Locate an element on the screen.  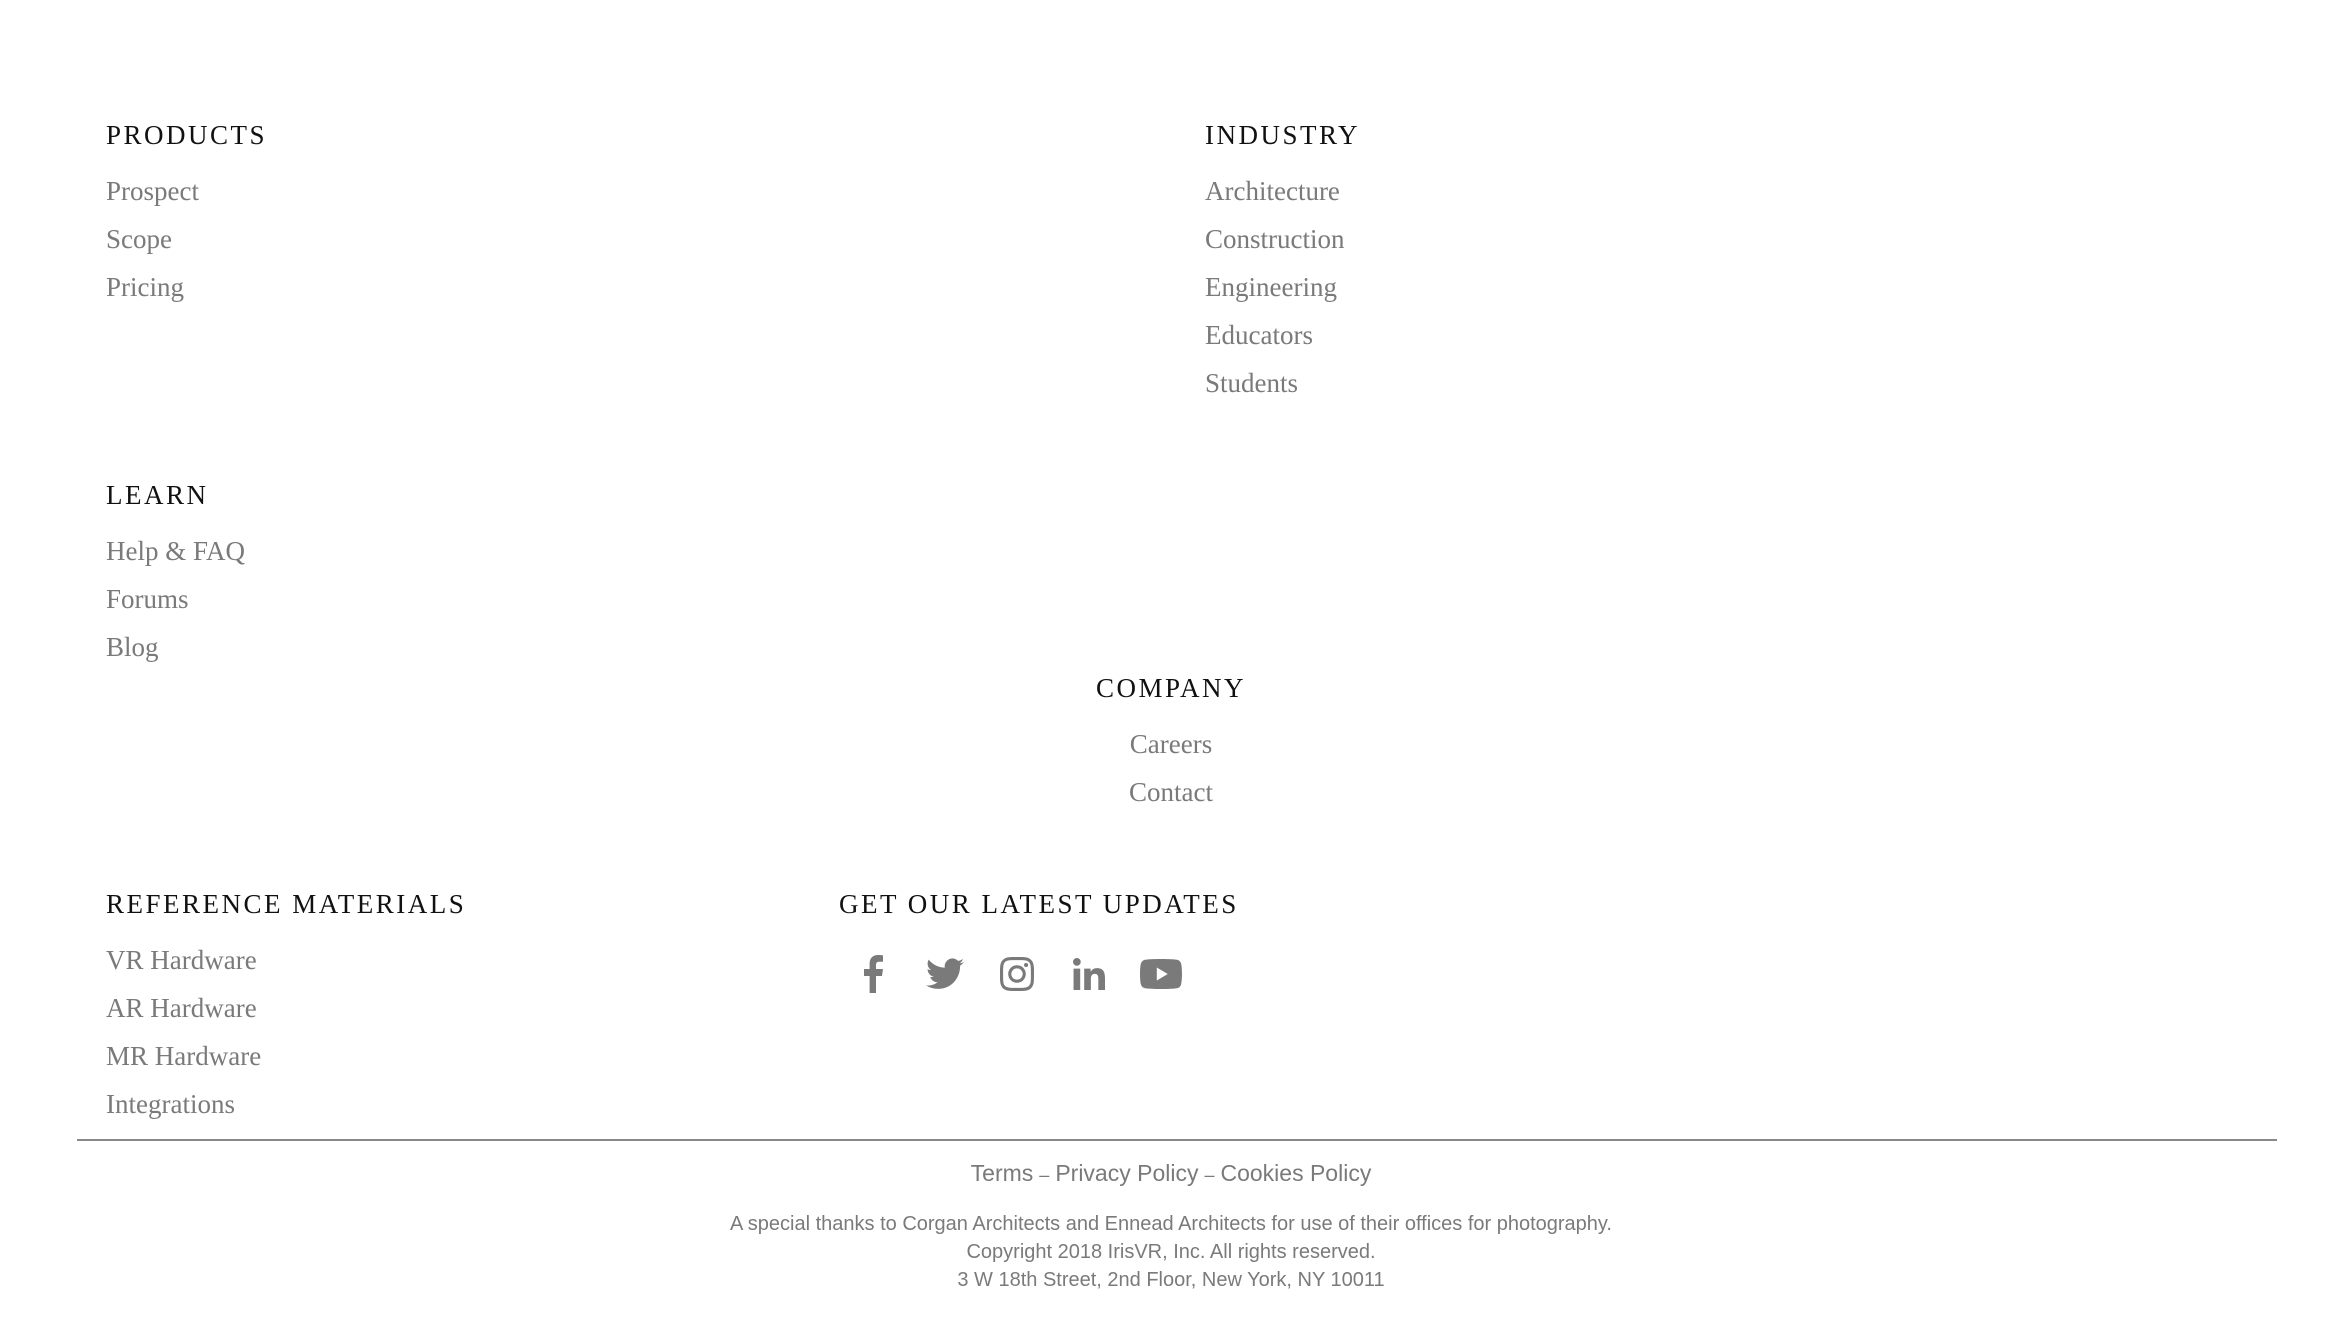
youtube-icon is located at coordinates (1161, 974).